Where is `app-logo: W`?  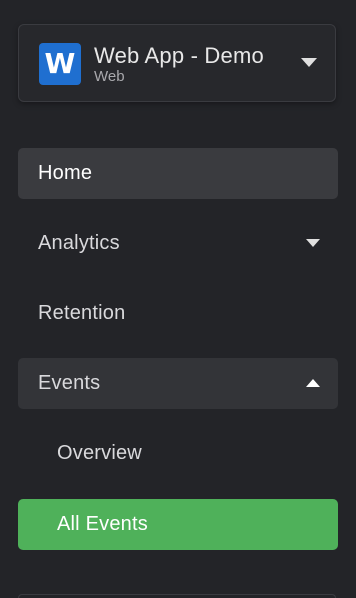
app-logo: W is located at coordinates (60, 64).